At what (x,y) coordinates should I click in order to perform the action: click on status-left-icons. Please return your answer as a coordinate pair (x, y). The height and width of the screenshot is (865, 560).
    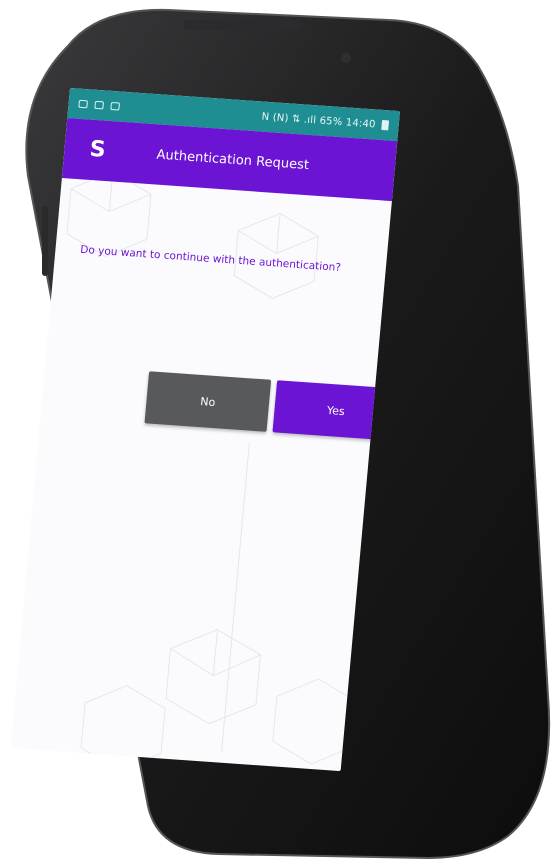
    Looking at the image, I should click on (99, 105).